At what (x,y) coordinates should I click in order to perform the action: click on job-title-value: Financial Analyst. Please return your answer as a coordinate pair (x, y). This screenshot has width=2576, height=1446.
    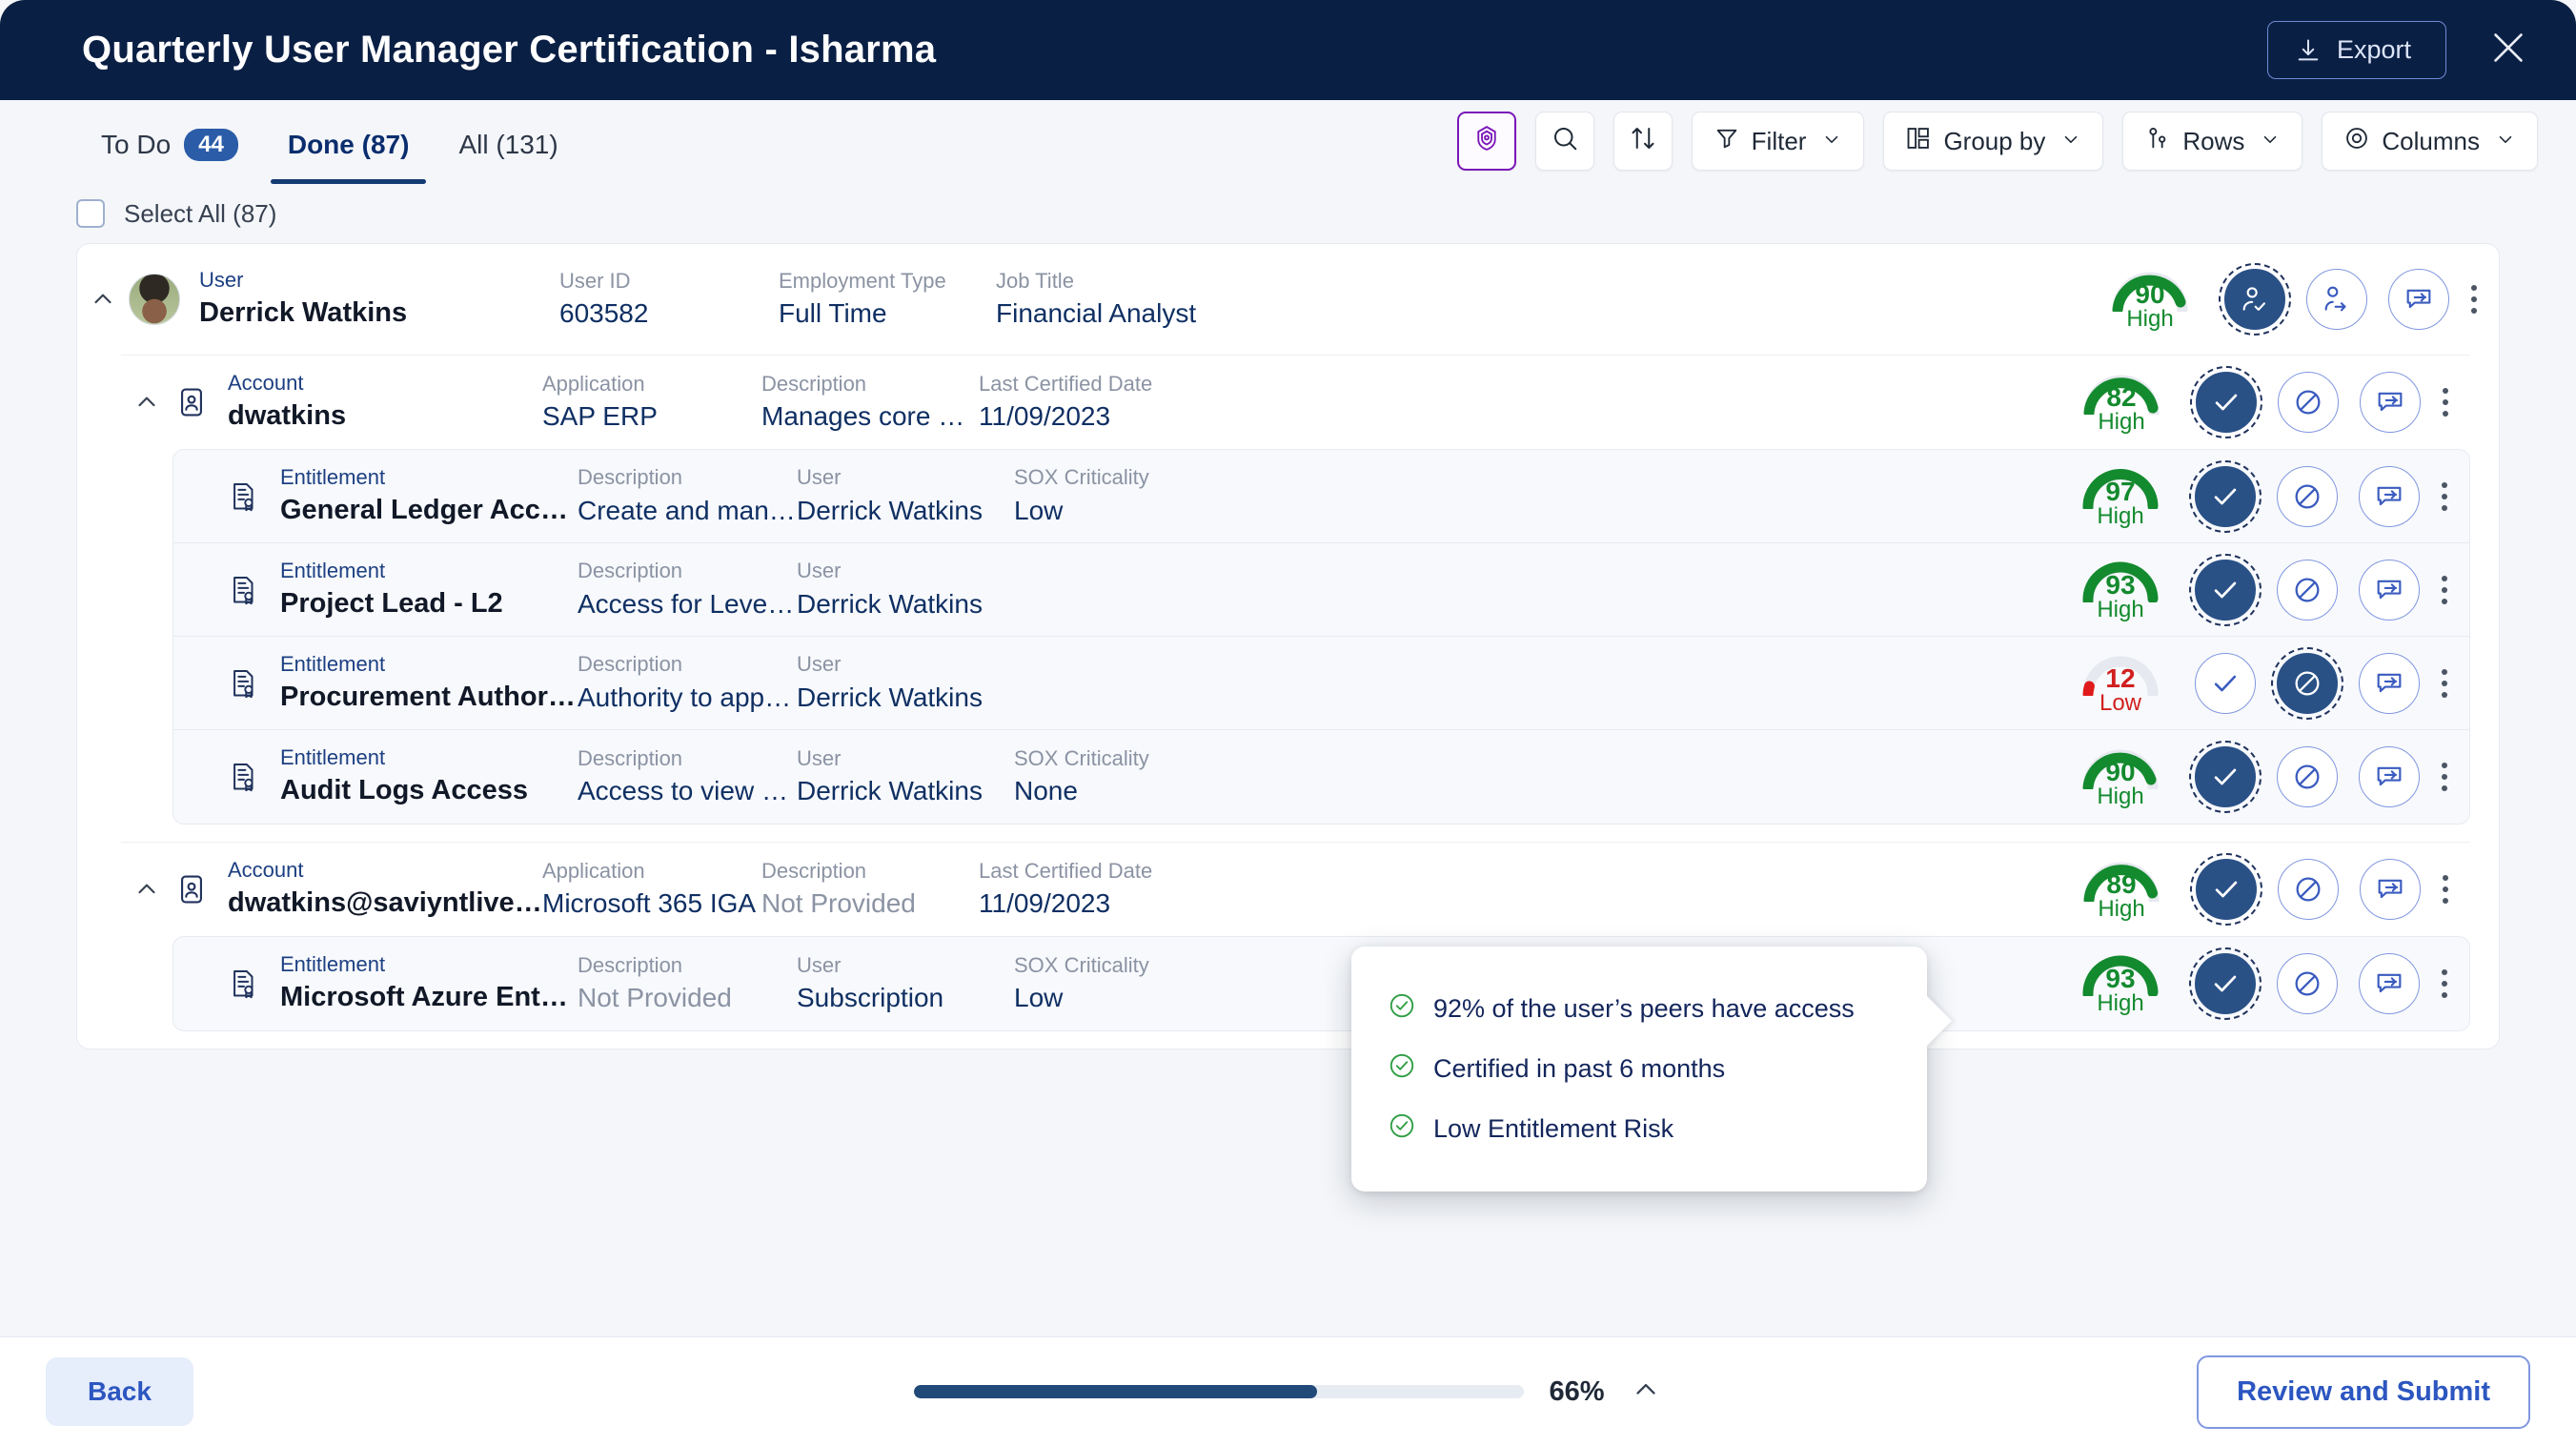
    Looking at the image, I should click on (1096, 313).